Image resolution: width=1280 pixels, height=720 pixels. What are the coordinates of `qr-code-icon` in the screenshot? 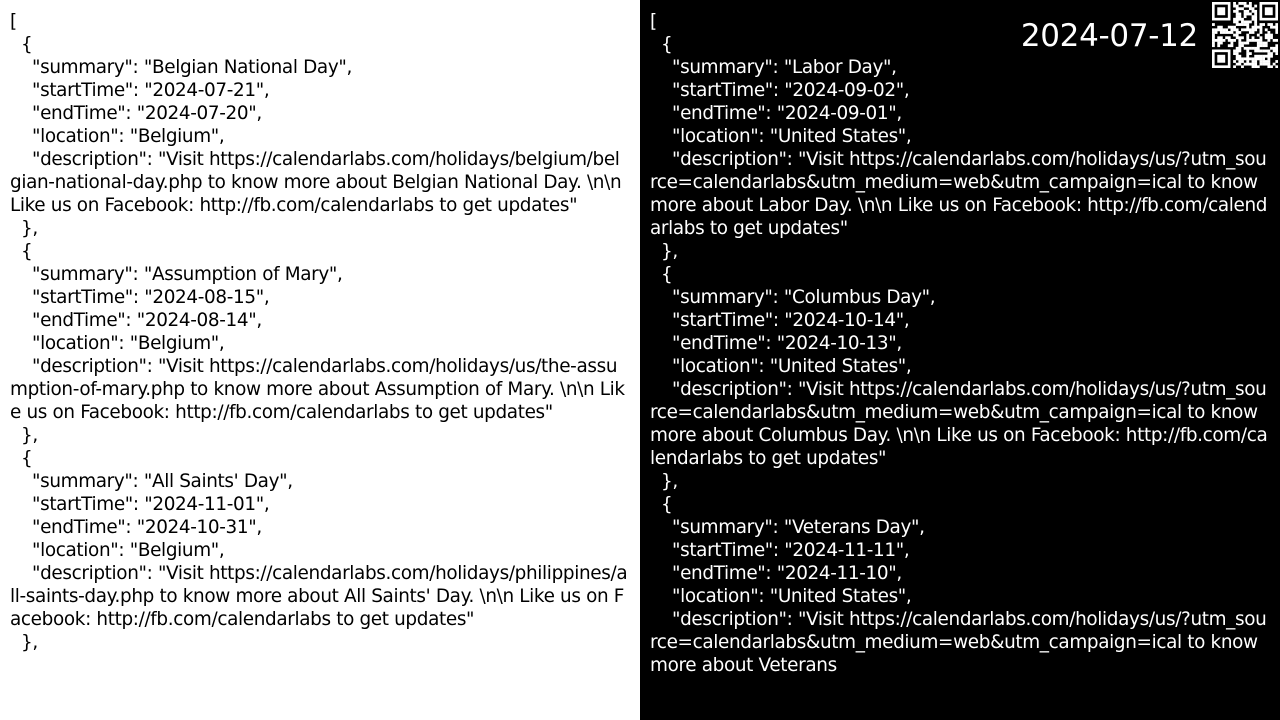 It's located at (1245, 35).